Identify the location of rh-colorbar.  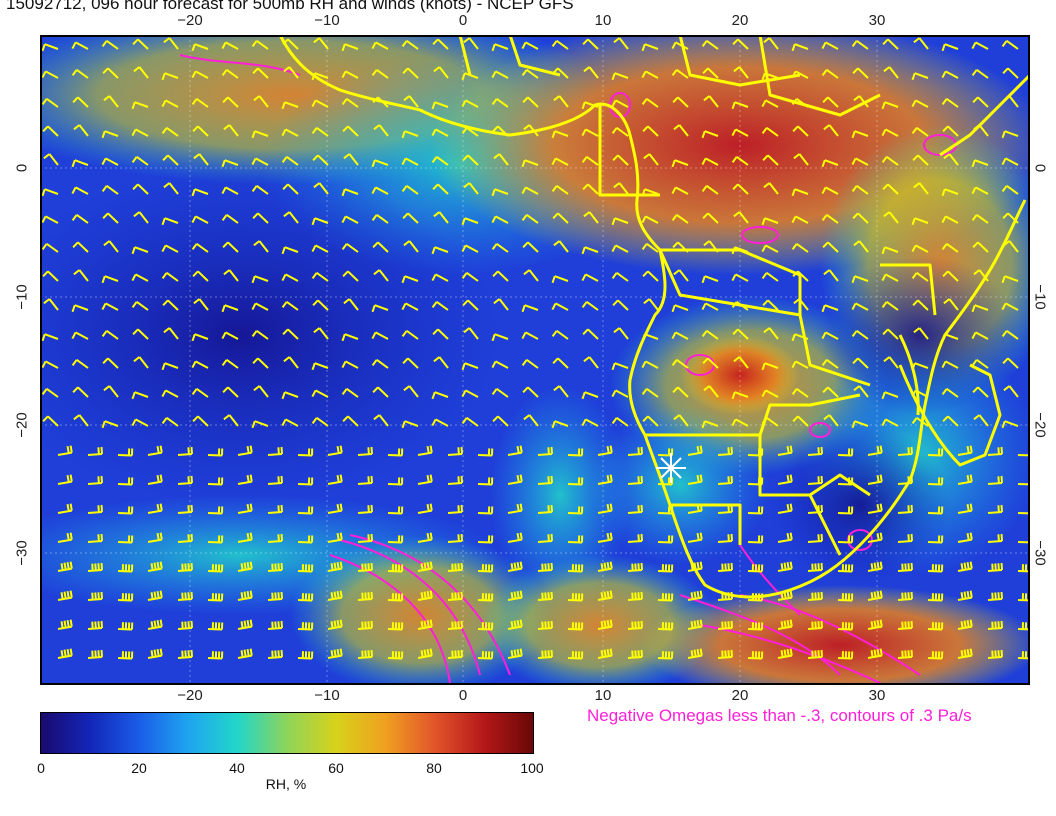
(287, 733).